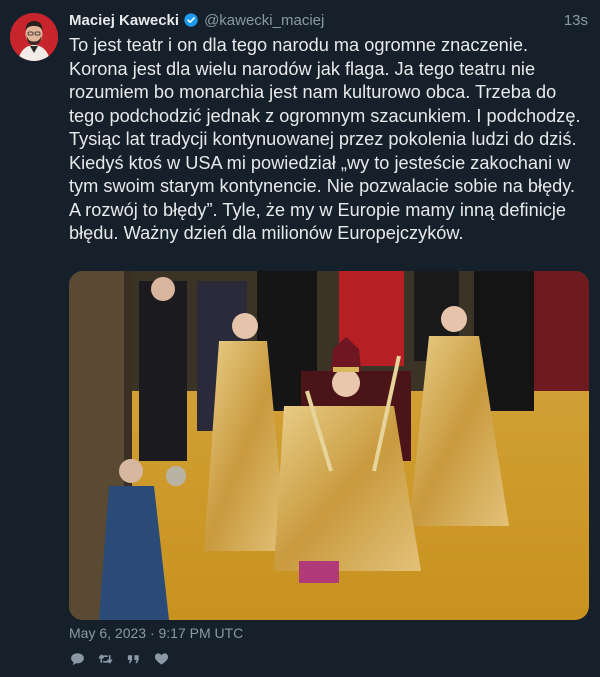  Describe the element at coordinates (328, 20) in the screenshot. I see `tweet-header: Maciej Kawecki @kawecki_maciej 13s` at that location.